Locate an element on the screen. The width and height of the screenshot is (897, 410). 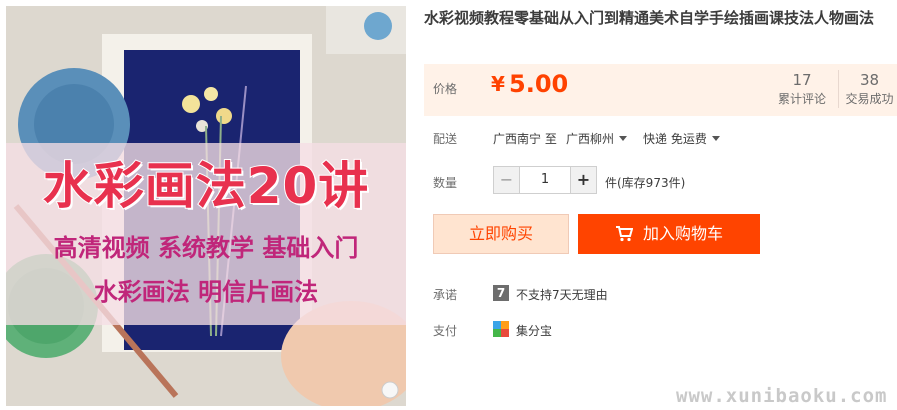
currency-symbol: ¥ is located at coordinates (498, 84).